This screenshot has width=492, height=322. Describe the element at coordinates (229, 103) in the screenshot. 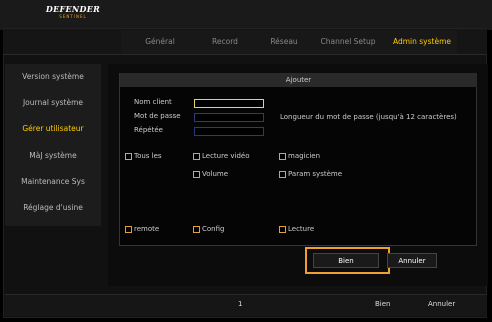

I see `client-name-input` at that location.